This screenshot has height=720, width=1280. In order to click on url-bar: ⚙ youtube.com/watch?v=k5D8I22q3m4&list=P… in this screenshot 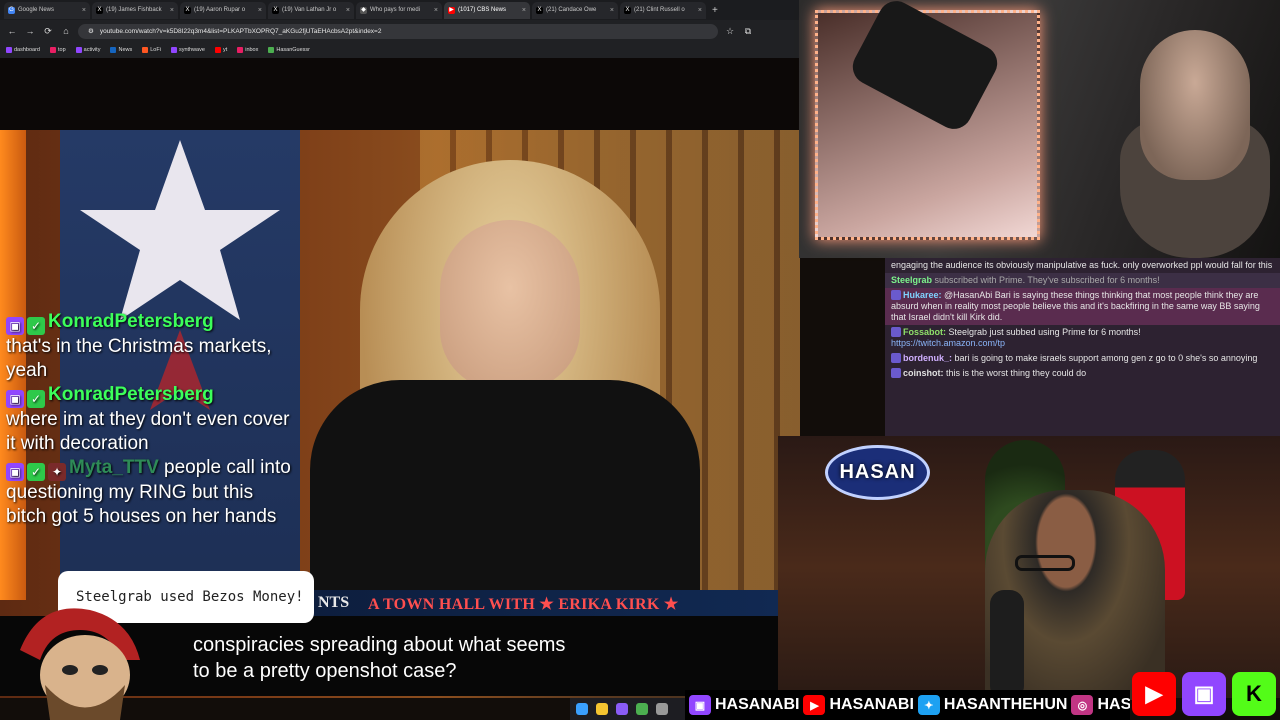, I will do `click(398, 31)`.